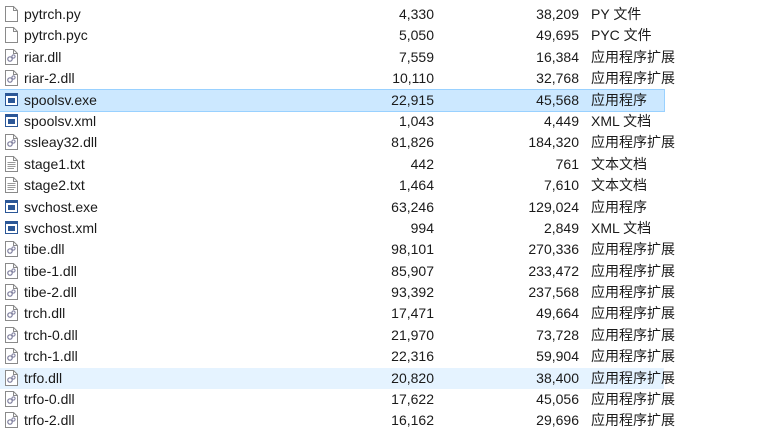 This screenshot has height=435, width=764. Describe the element at coordinates (61, 227) in the screenshot. I see `file-name: svchost.xml` at that location.